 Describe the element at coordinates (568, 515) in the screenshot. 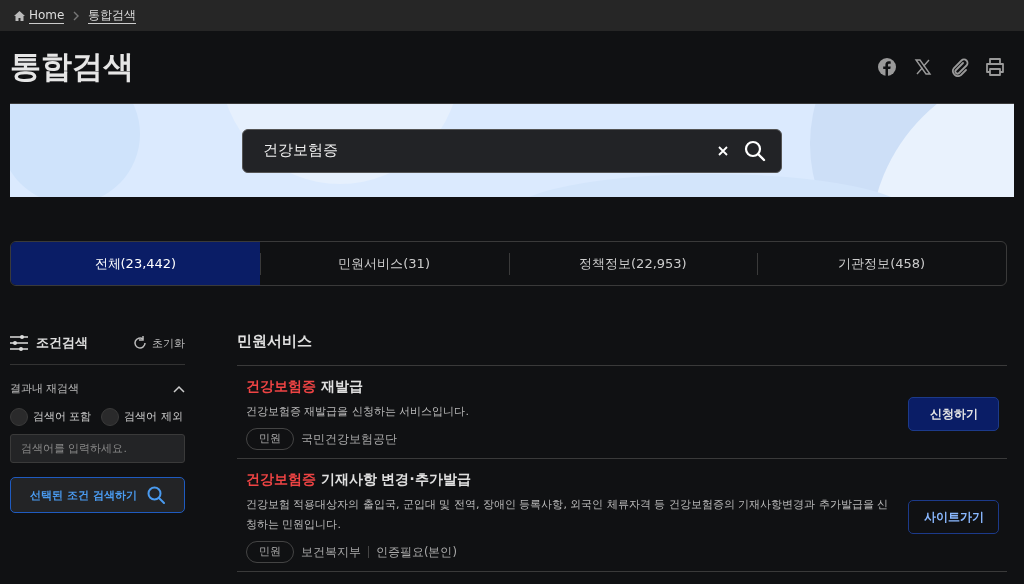

I see `result-description: 건강보험 적용대상자의 출입국, 군입대 및 전역, 장애인 등록사항, 외국인 체류자격 등 건강보험증의 기재사항변경과 추가발급을 신청하는 민원입니다.` at that location.